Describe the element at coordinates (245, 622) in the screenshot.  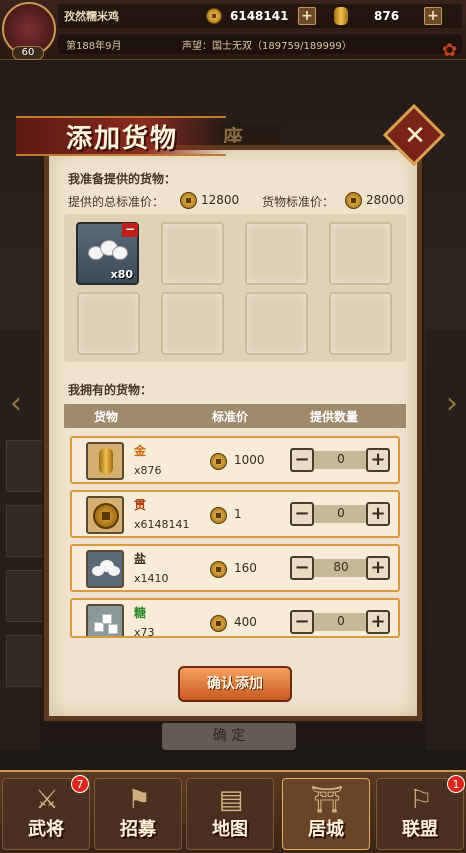
I see `goods-price: 400` at that location.